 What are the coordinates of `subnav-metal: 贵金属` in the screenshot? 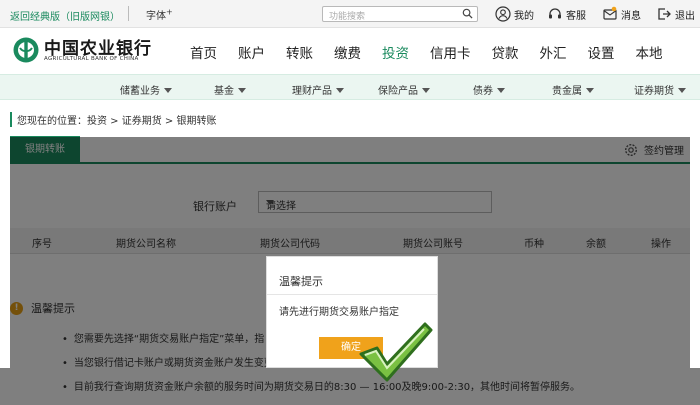 It's located at (573, 89).